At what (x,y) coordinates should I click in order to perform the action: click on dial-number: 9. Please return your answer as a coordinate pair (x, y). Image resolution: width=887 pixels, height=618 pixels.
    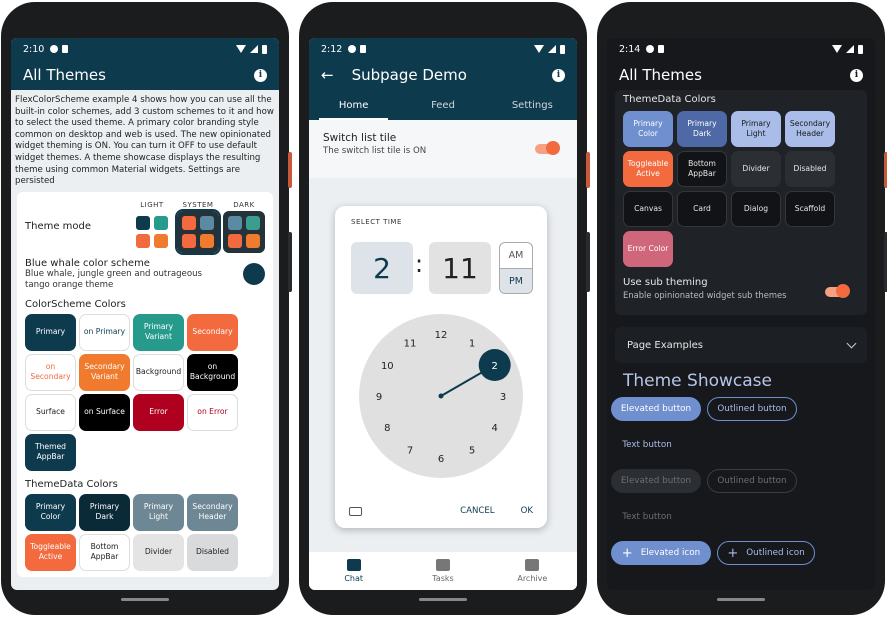
    Looking at the image, I should click on (379, 397).